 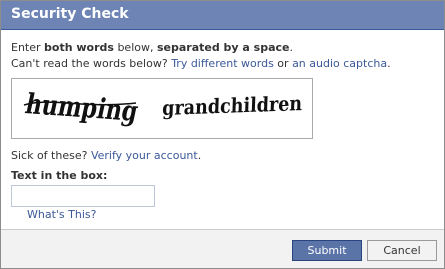 I want to click on instruction-middle: below,, so click(x=135, y=47).